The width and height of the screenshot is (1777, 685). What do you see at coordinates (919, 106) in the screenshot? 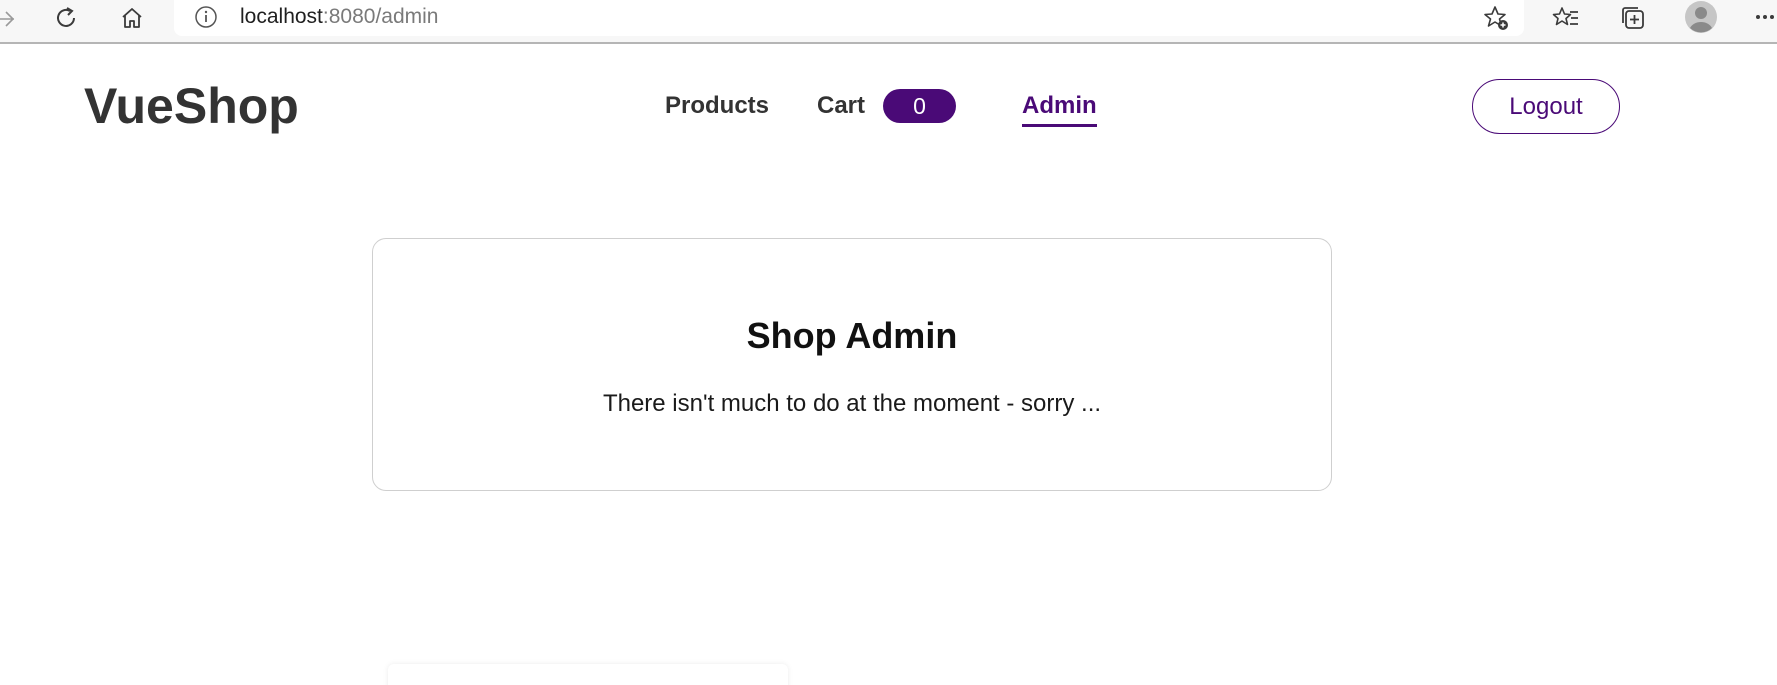
I see `cart-count-badge: 0` at bounding box center [919, 106].